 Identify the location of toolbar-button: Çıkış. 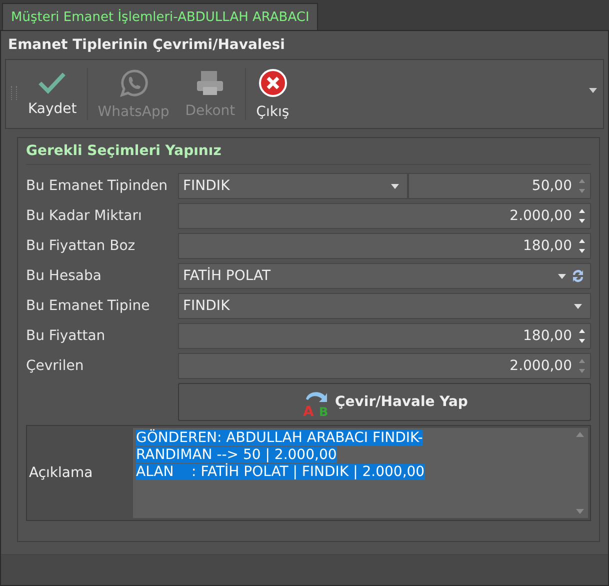
(273, 94).